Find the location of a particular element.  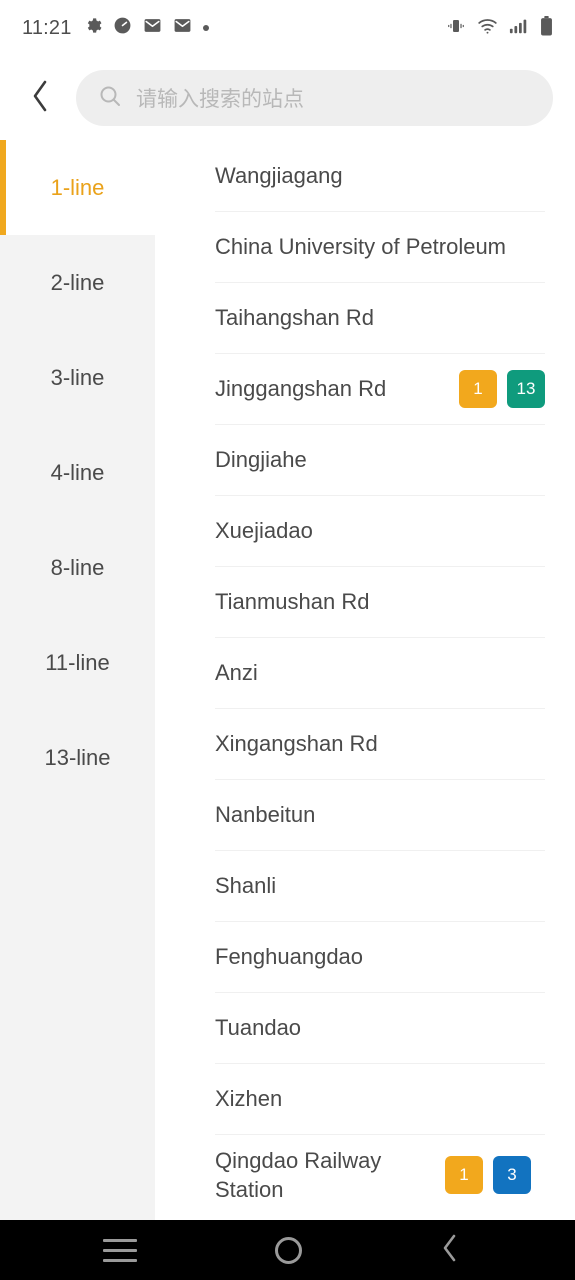

sidebar-item-11-line: 11-line is located at coordinates (77, 662).